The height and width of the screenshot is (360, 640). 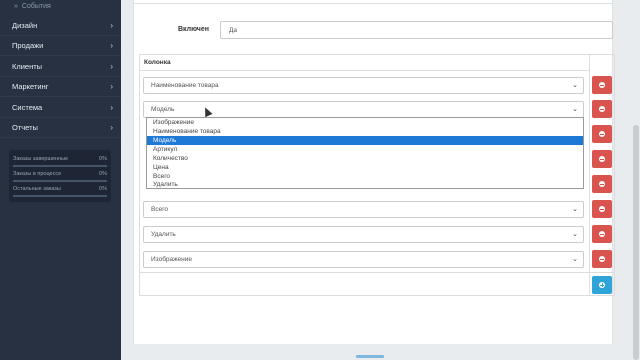 I want to click on sidebar-item-design: Дизайн ›, so click(x=60, y=26).